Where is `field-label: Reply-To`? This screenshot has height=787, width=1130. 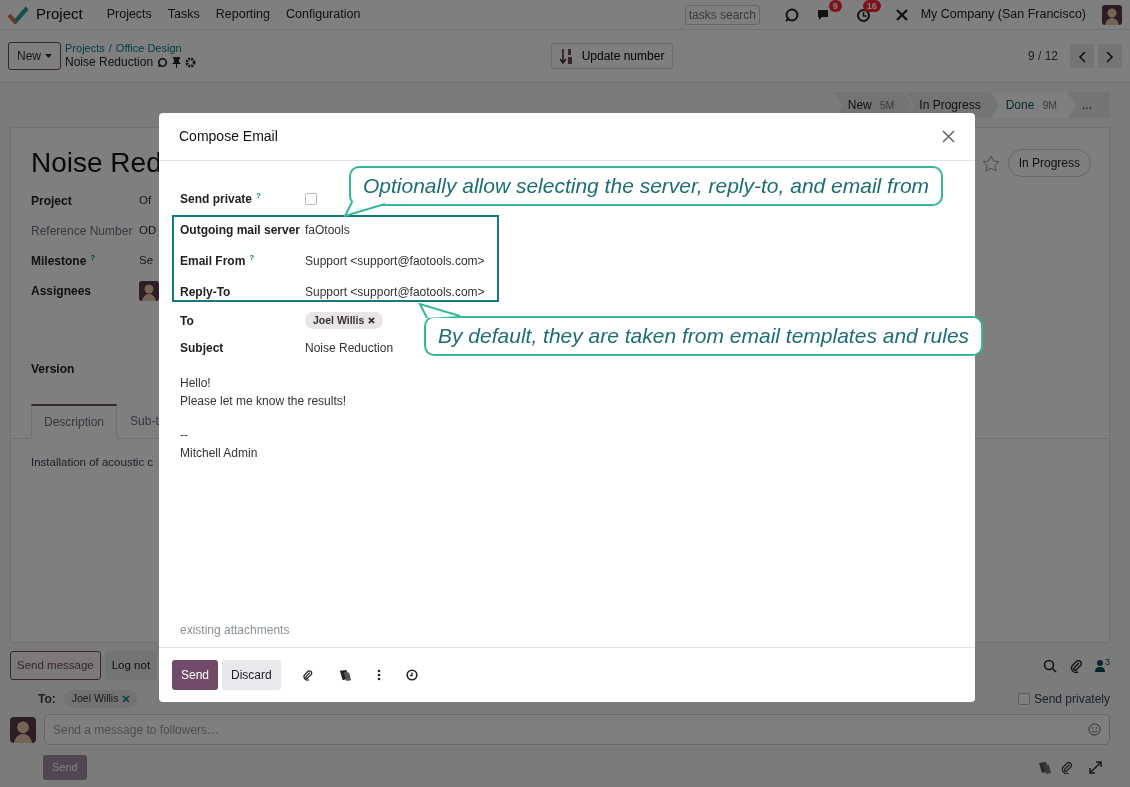
field-label: Reply-To is located at coordinates (205, 291).